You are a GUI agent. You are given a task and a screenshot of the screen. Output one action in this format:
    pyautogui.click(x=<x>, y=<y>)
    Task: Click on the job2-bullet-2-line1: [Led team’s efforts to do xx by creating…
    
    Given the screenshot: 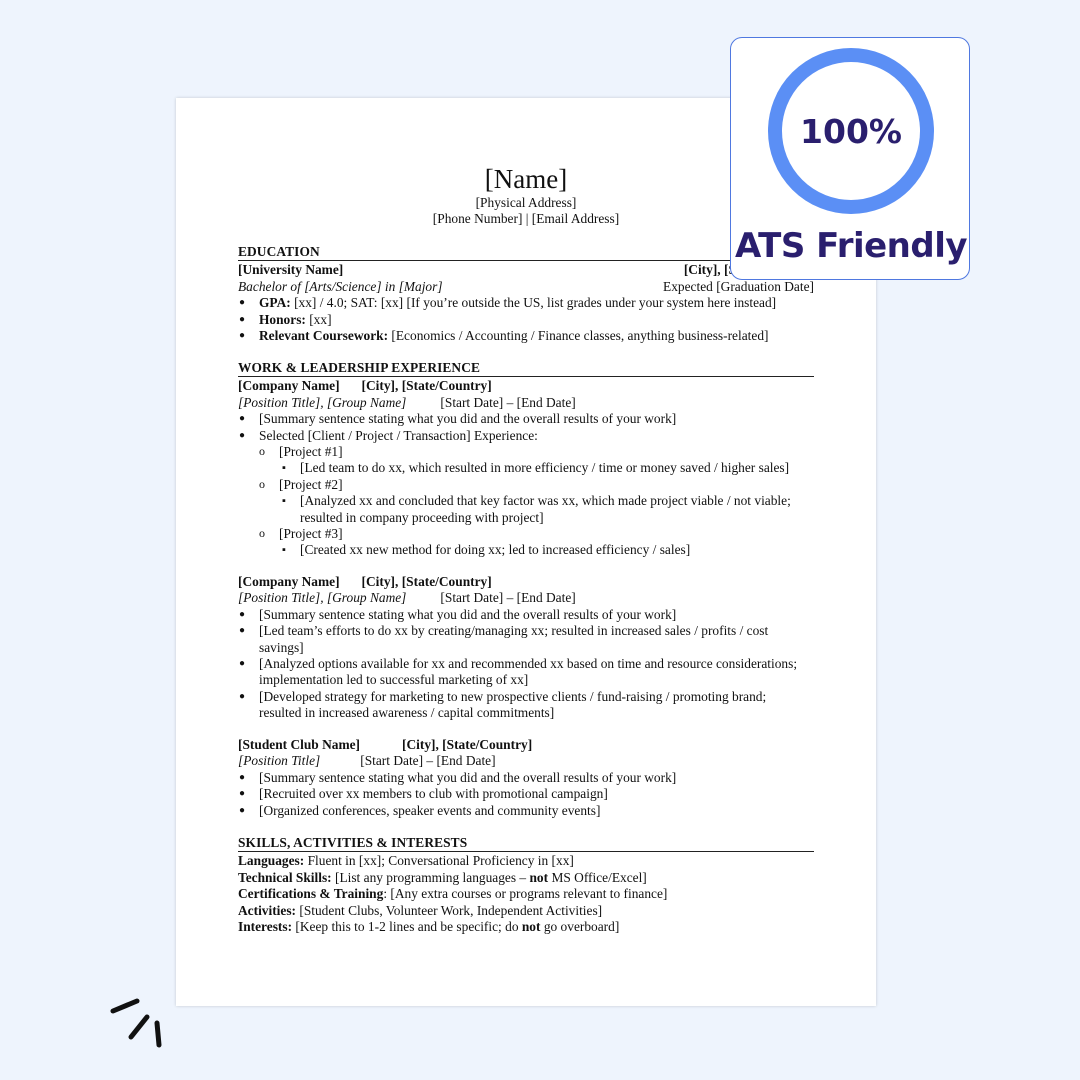 What is the action you would take?
    pyautogui.click(x=514, y=631)
    